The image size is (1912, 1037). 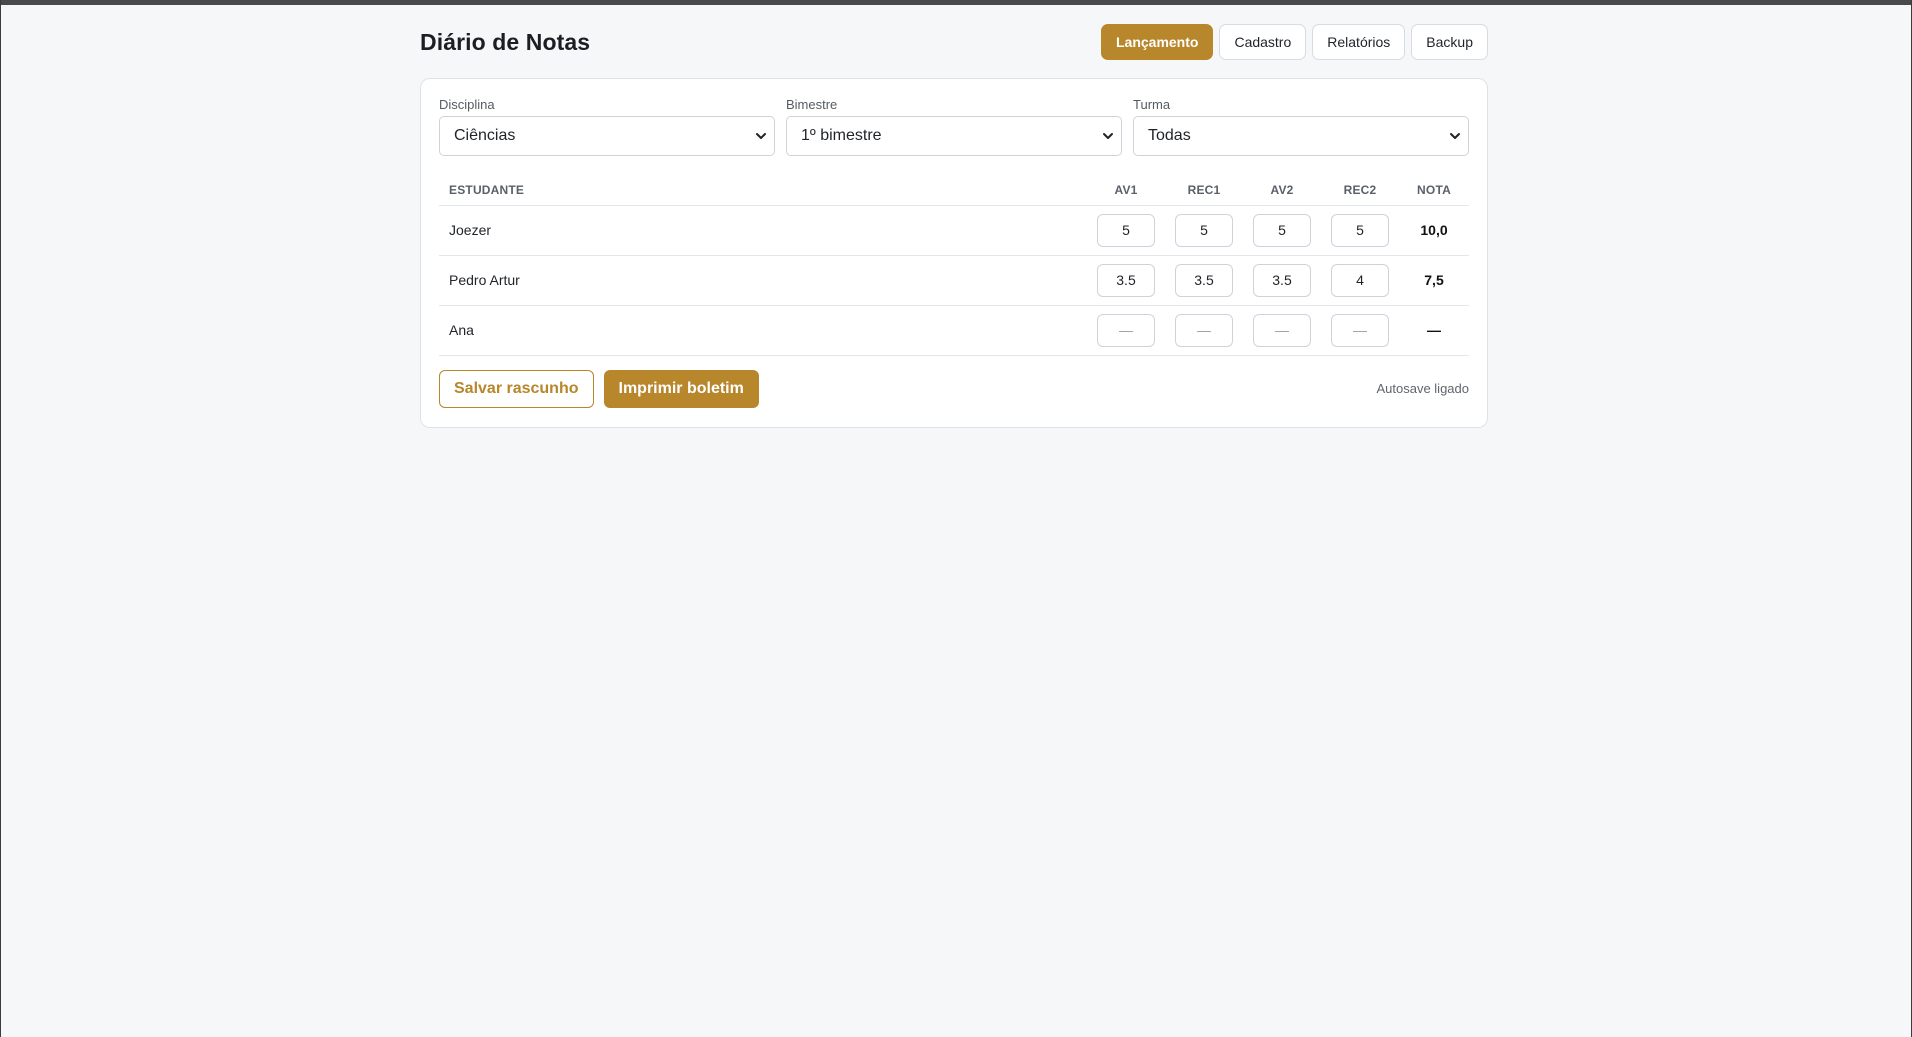 I want to click on final-grade: 7,5, so click(x=1434, y=280).